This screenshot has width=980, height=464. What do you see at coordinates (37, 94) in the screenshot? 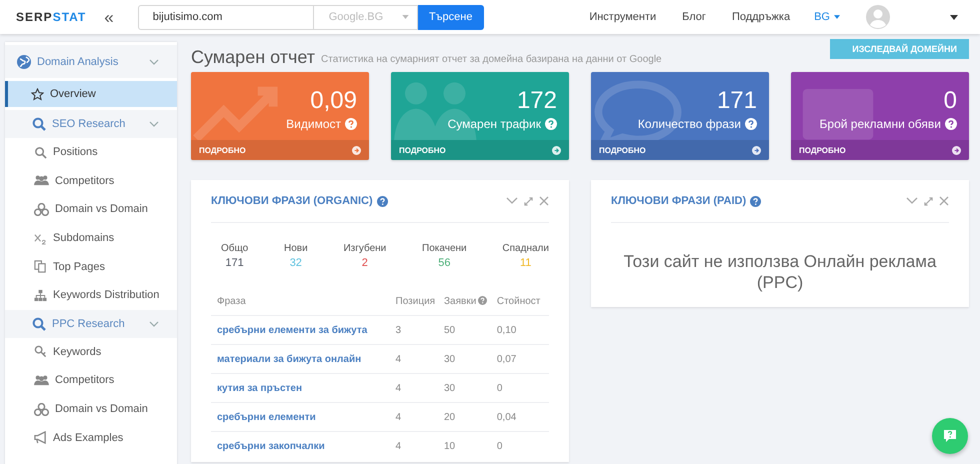
I see `star-icon` at bounding box center [37, 94].